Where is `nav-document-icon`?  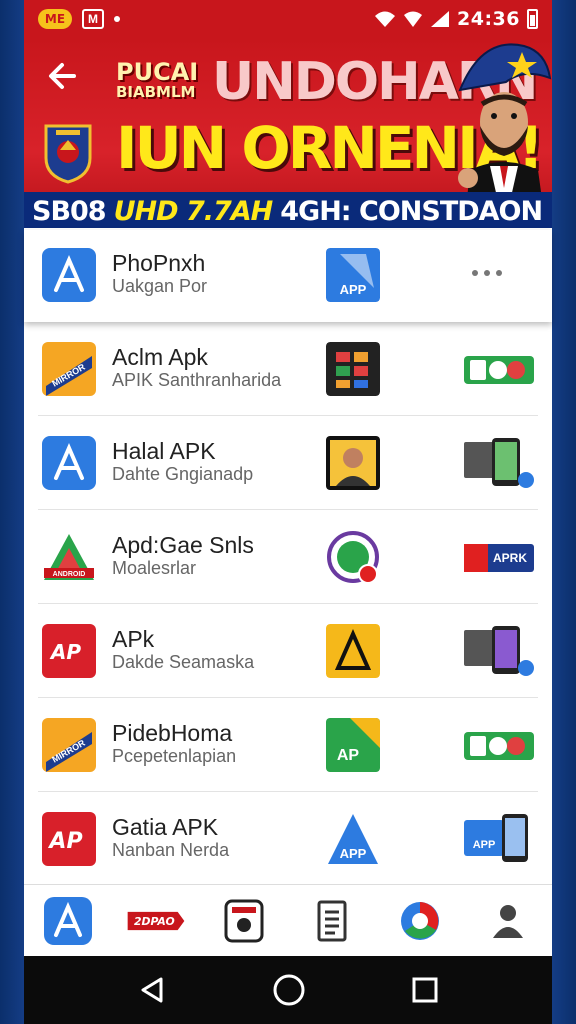
nav-document-icon is located at coordinates (332, 921).